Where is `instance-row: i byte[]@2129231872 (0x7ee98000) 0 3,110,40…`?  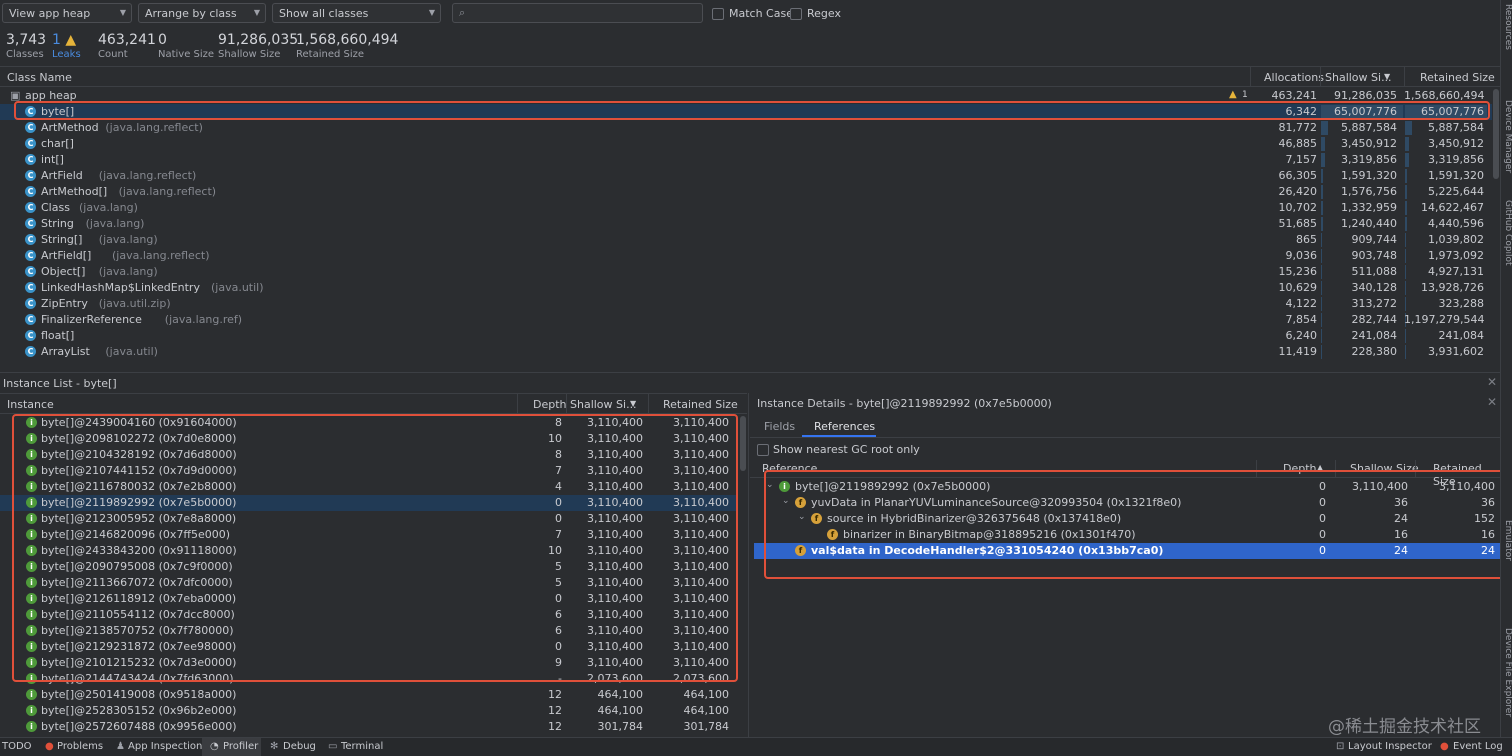 instance-row: i byte[]@2129231872 (0x7ee98000) 0 3,110,40… is located at coordinates (369, 647).